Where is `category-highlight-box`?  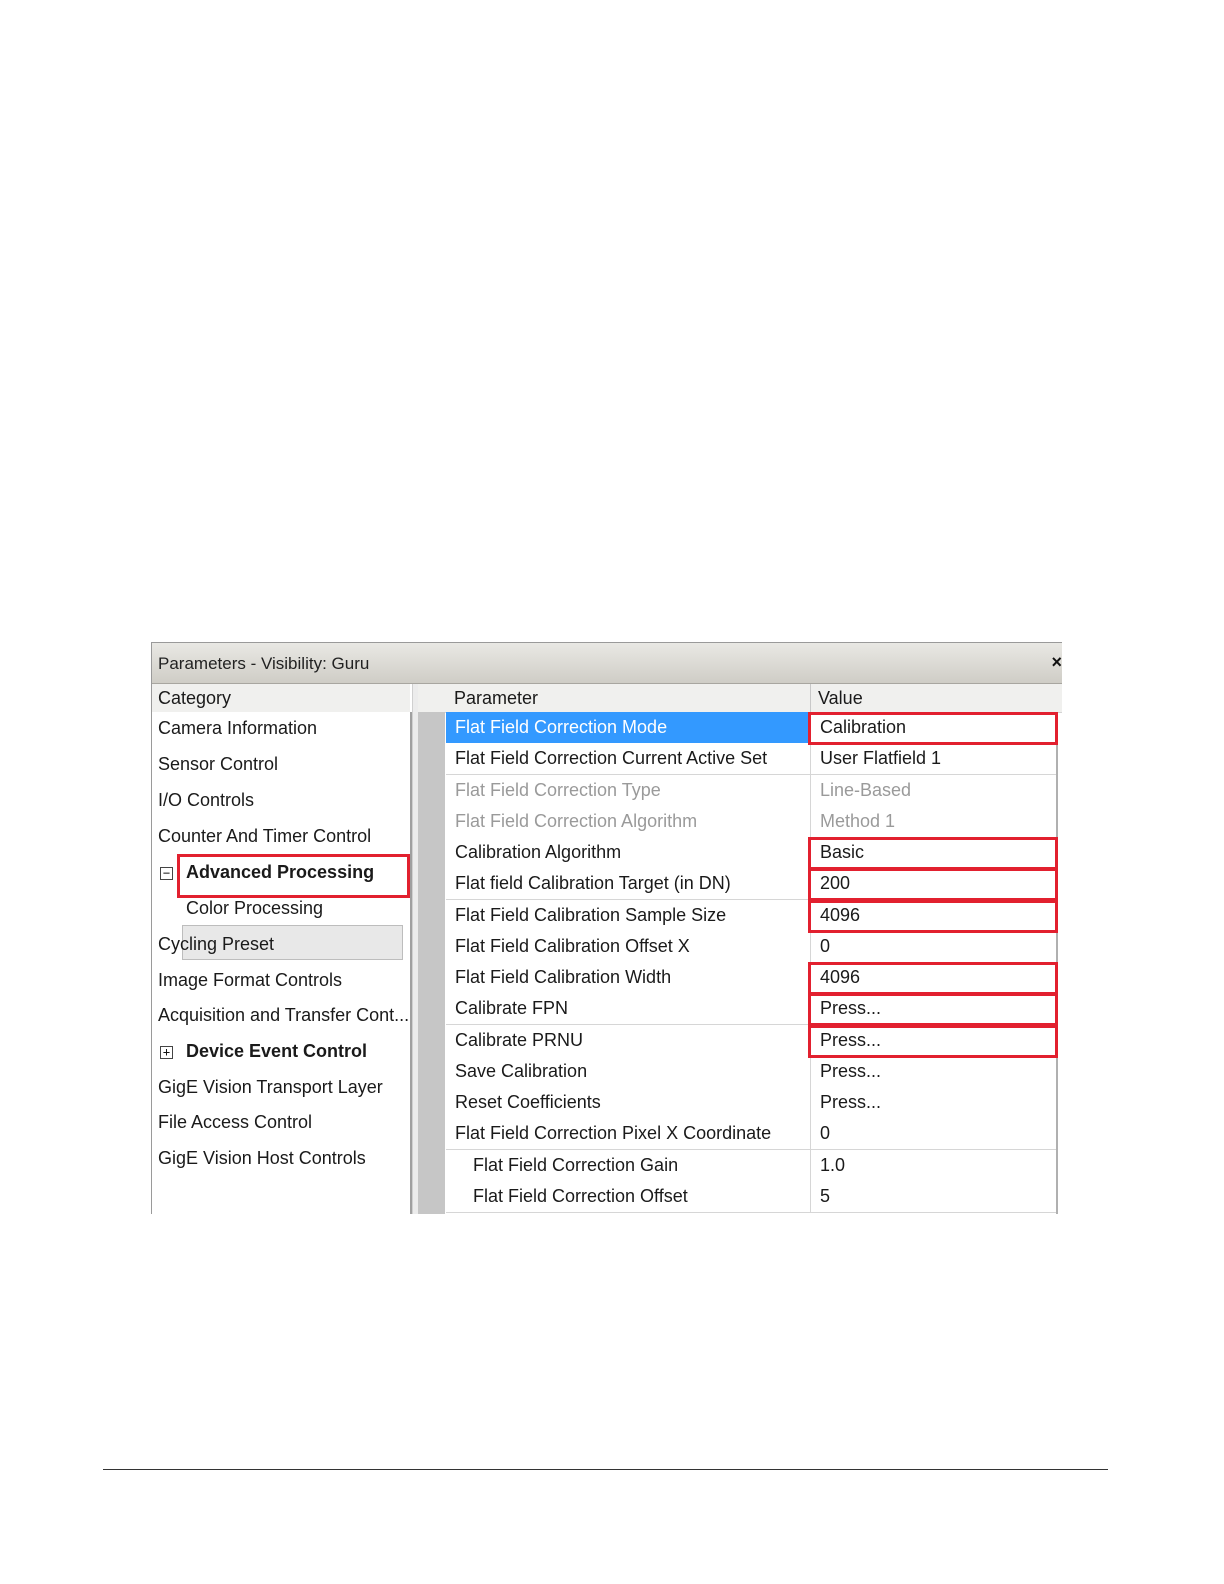
category-highlight-box is located at coordinates (293, 876).